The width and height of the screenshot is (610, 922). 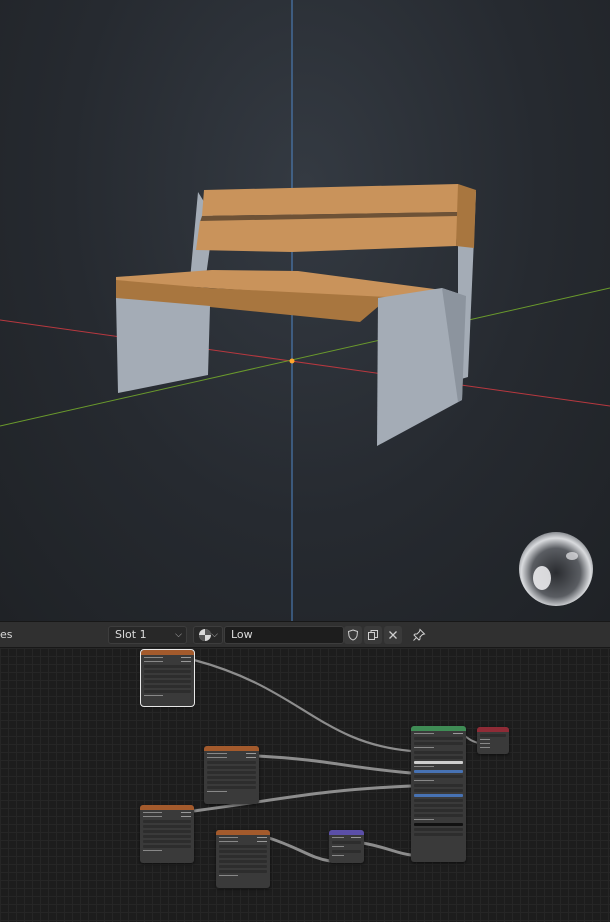 What do you see at coordinates (438, 794) in the screenshot?
I see `principled-bsdf-node` at bounding box center [438, 794].